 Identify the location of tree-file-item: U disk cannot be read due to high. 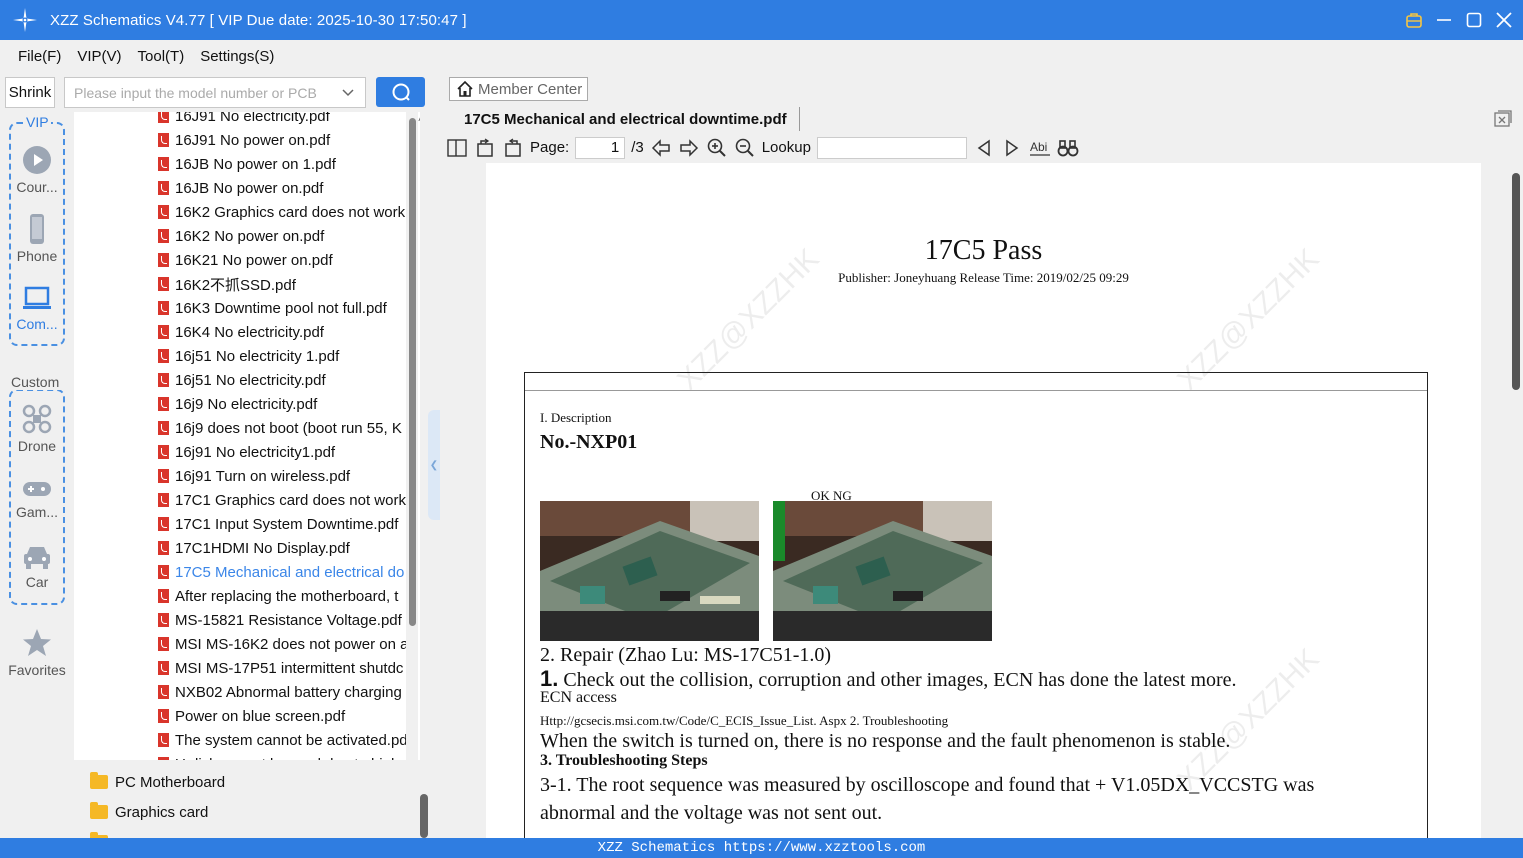
(283, 756).